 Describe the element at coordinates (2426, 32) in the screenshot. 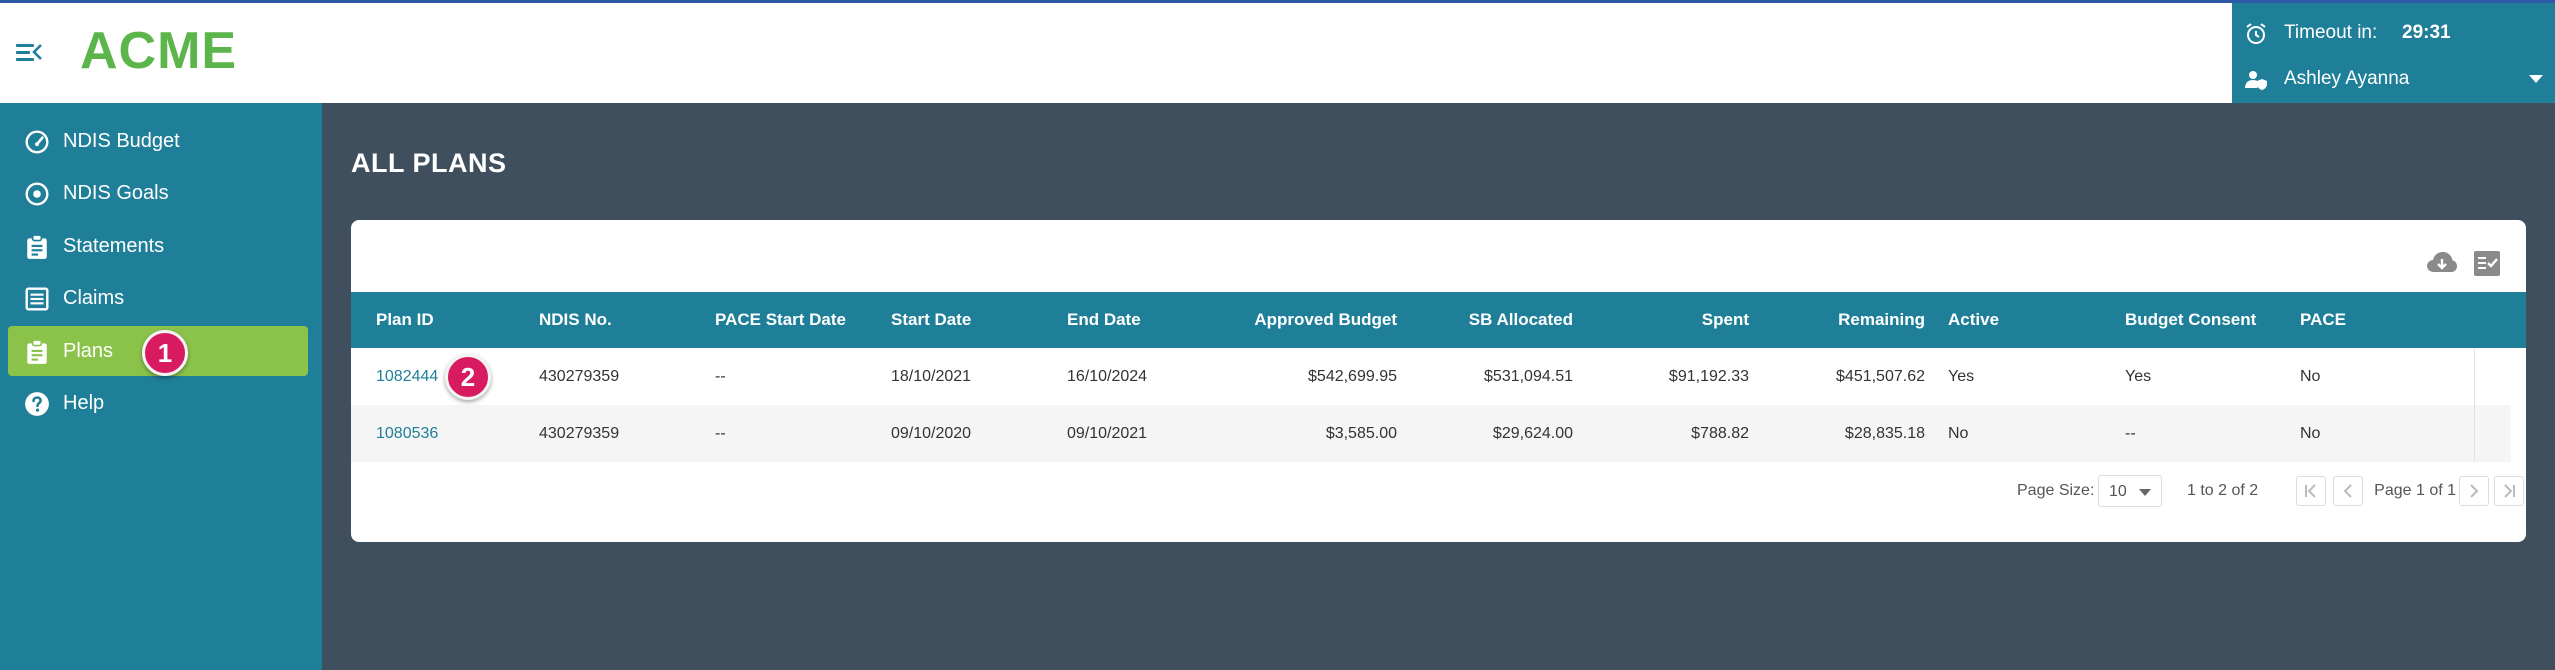

I see `timeout-value: 29:31` at that location.